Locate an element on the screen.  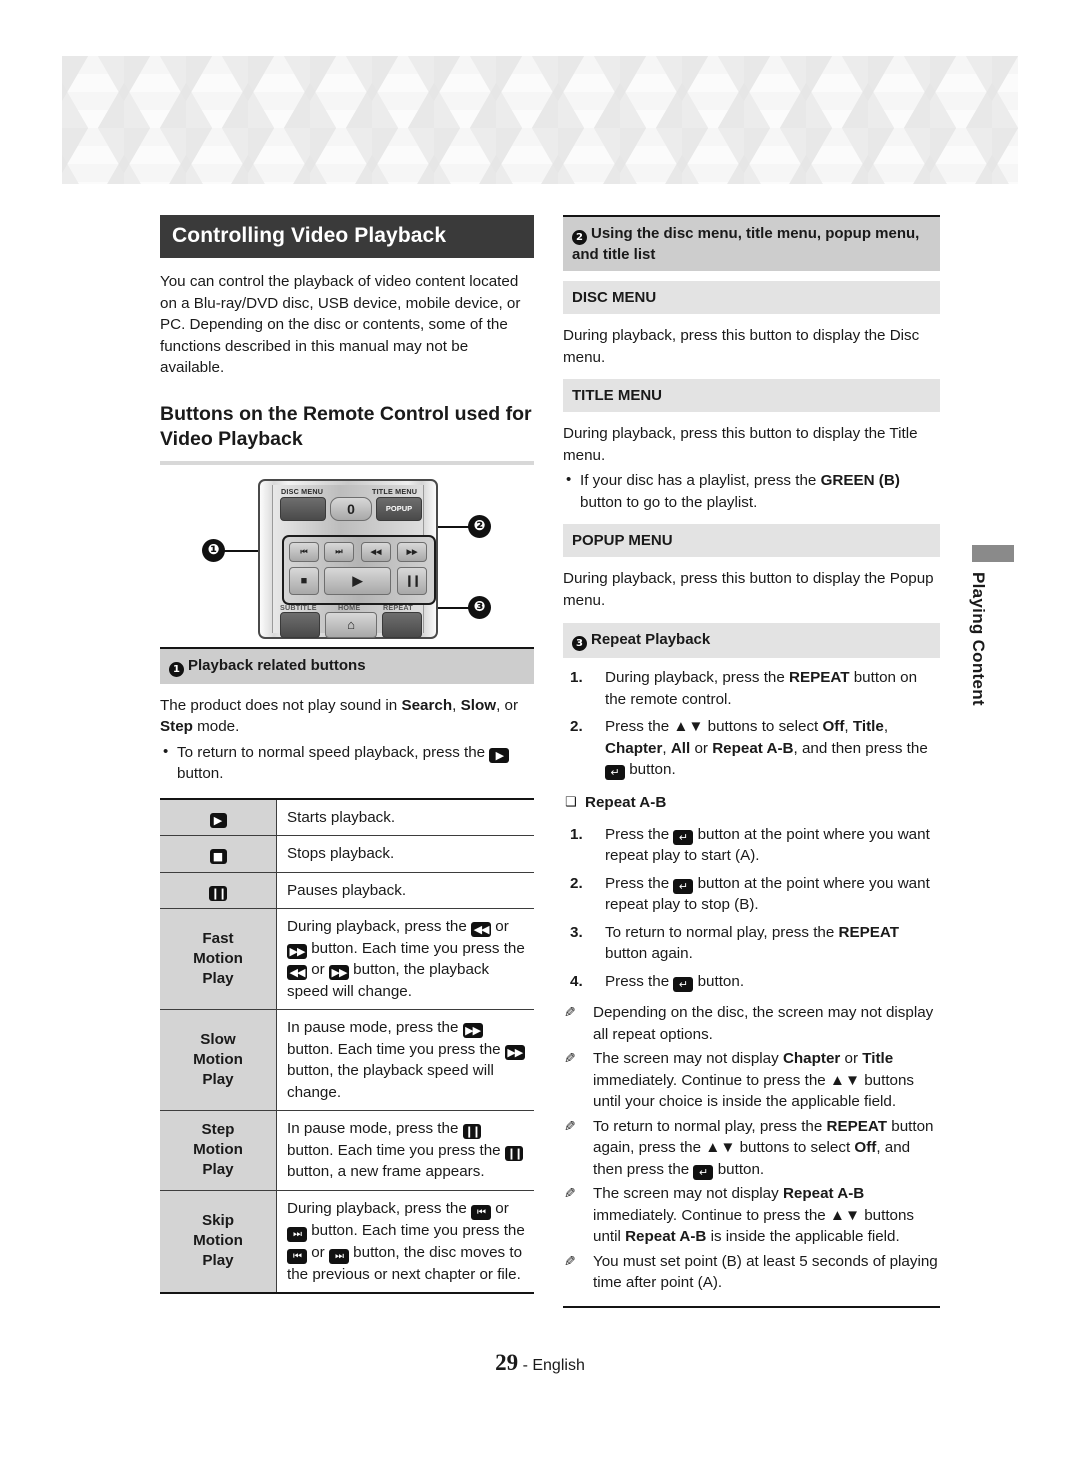
s1-text-c: , is located at coordinates (456, 705).